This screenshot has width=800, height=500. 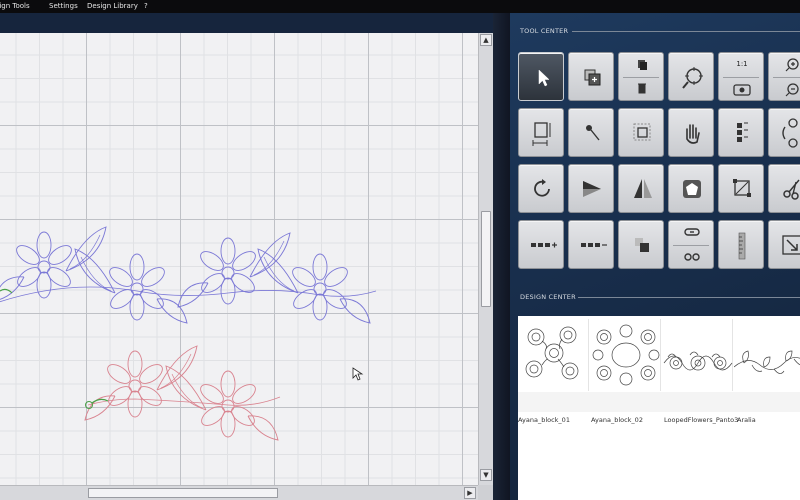 I want to click on mirror-icon, so click(x=643, y=188).